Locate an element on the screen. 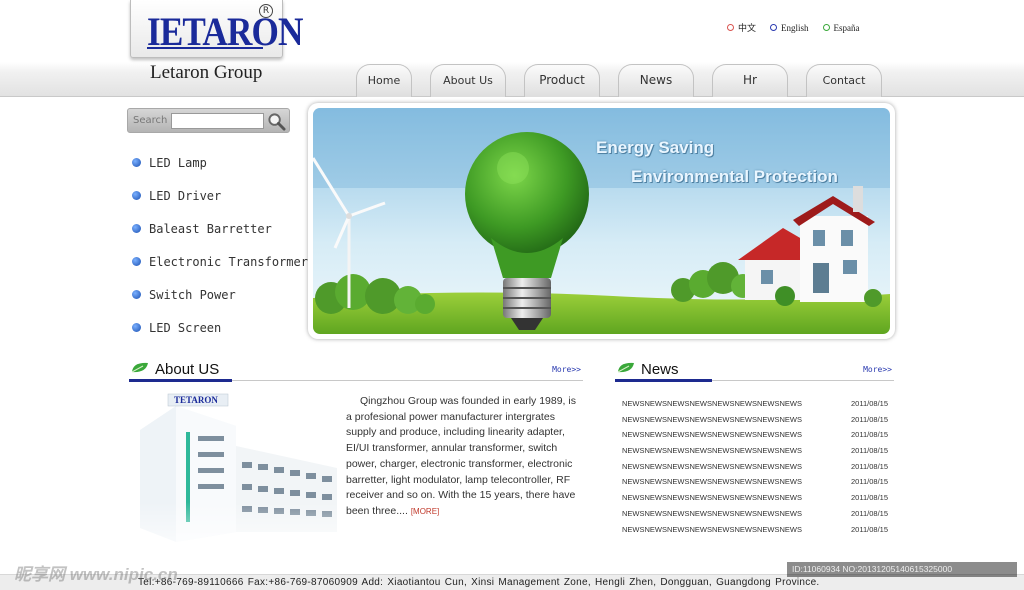 This screenshot has width=1024, height=590. language-switcher: 中文 English España is located at coordinates (793, 27).